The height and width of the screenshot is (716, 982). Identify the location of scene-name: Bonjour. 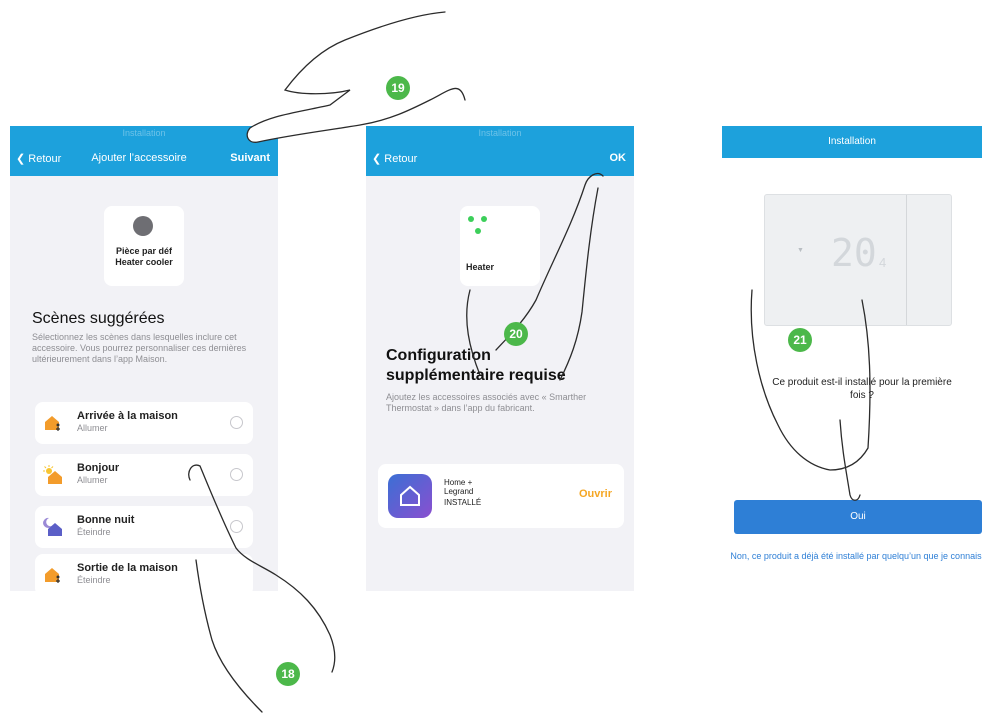
(98, 468).